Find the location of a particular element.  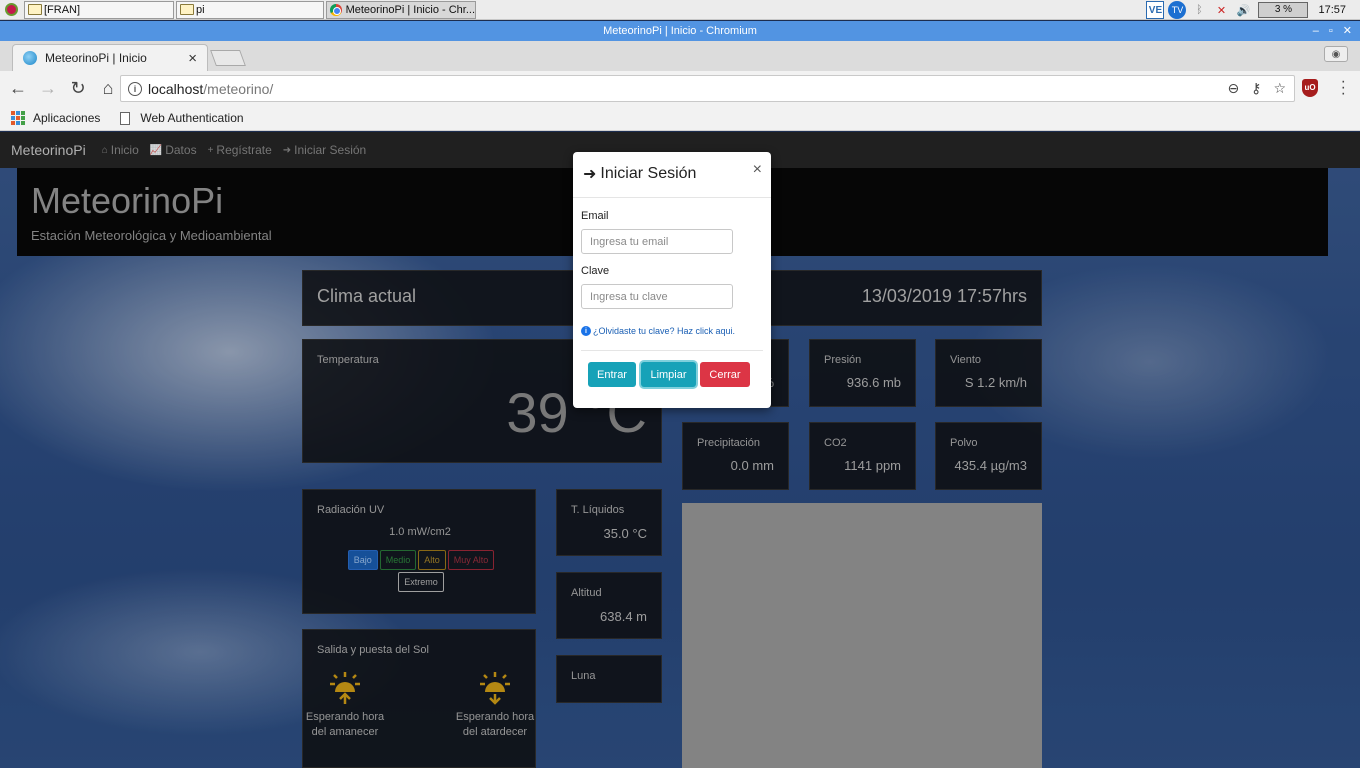

raspberry-icon is located at coordinates (11, 9).